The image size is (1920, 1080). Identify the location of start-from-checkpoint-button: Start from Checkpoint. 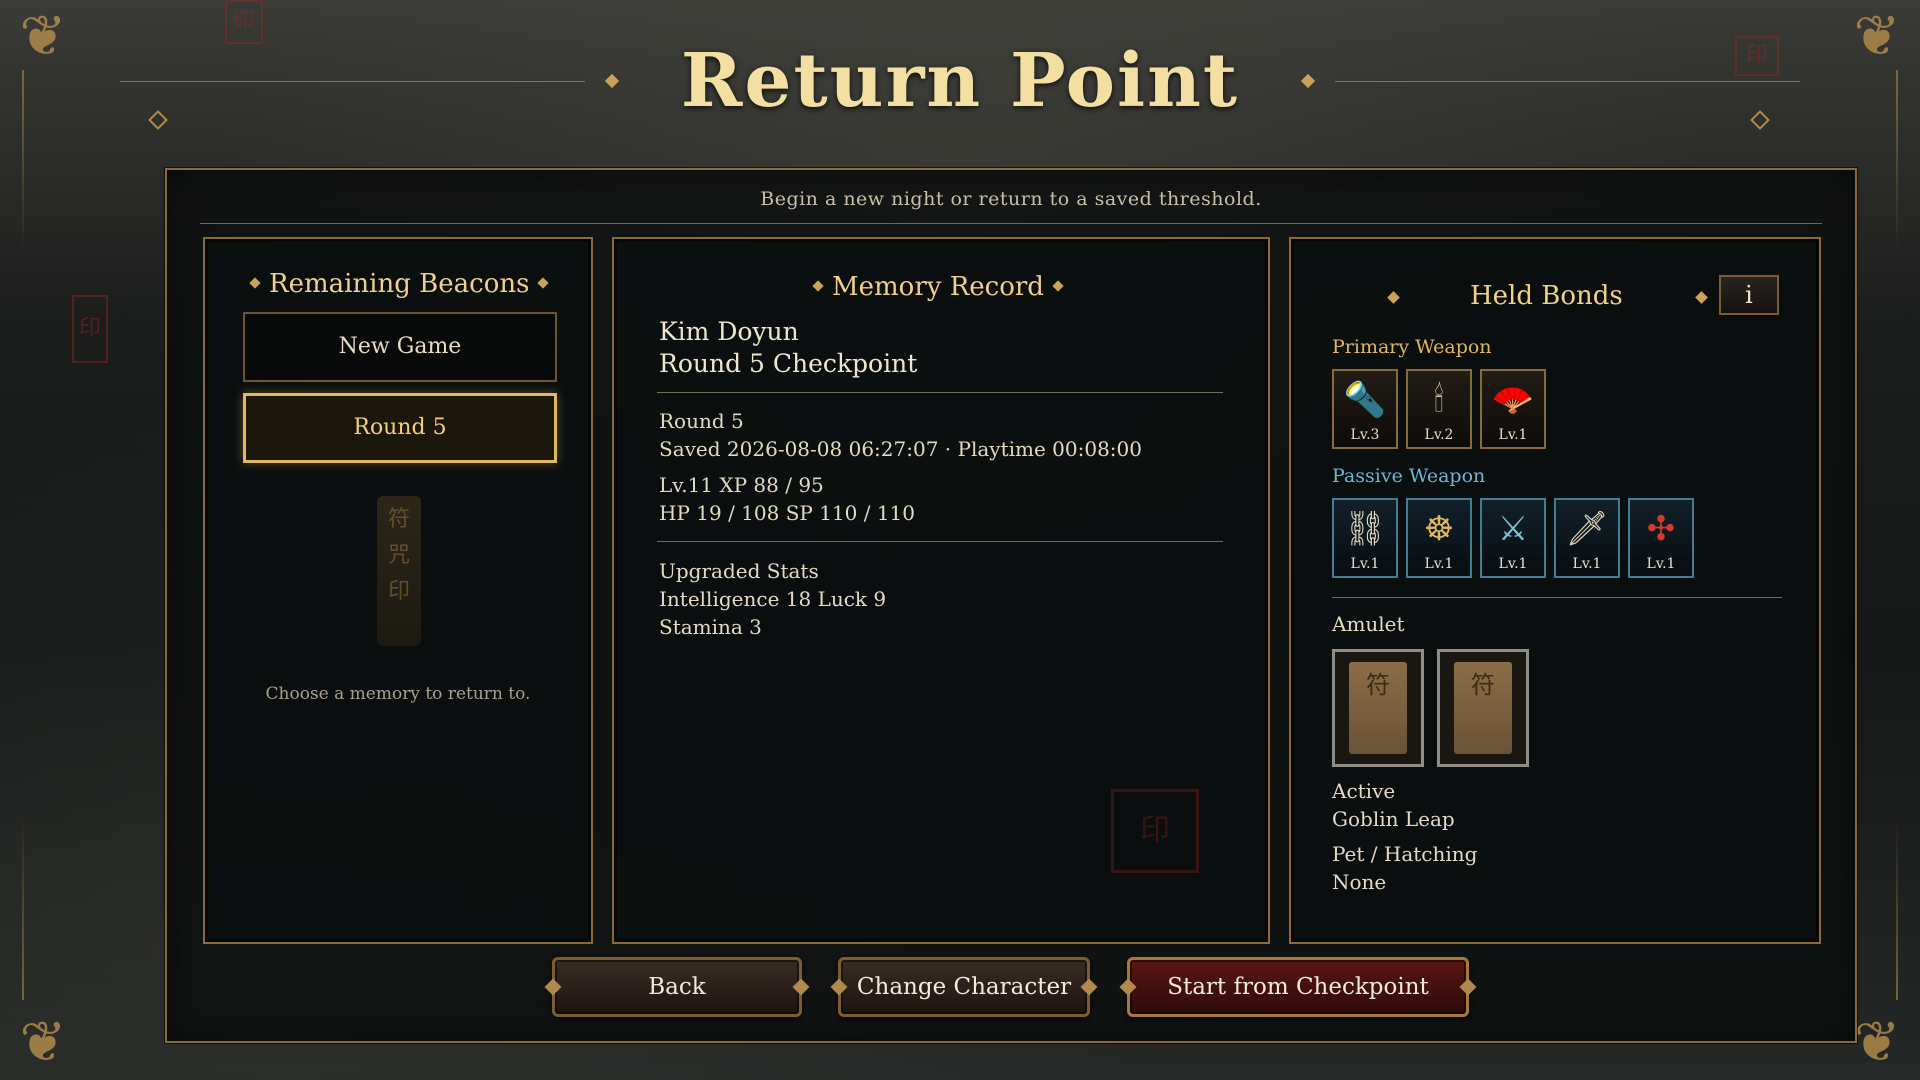
(1298, 987).